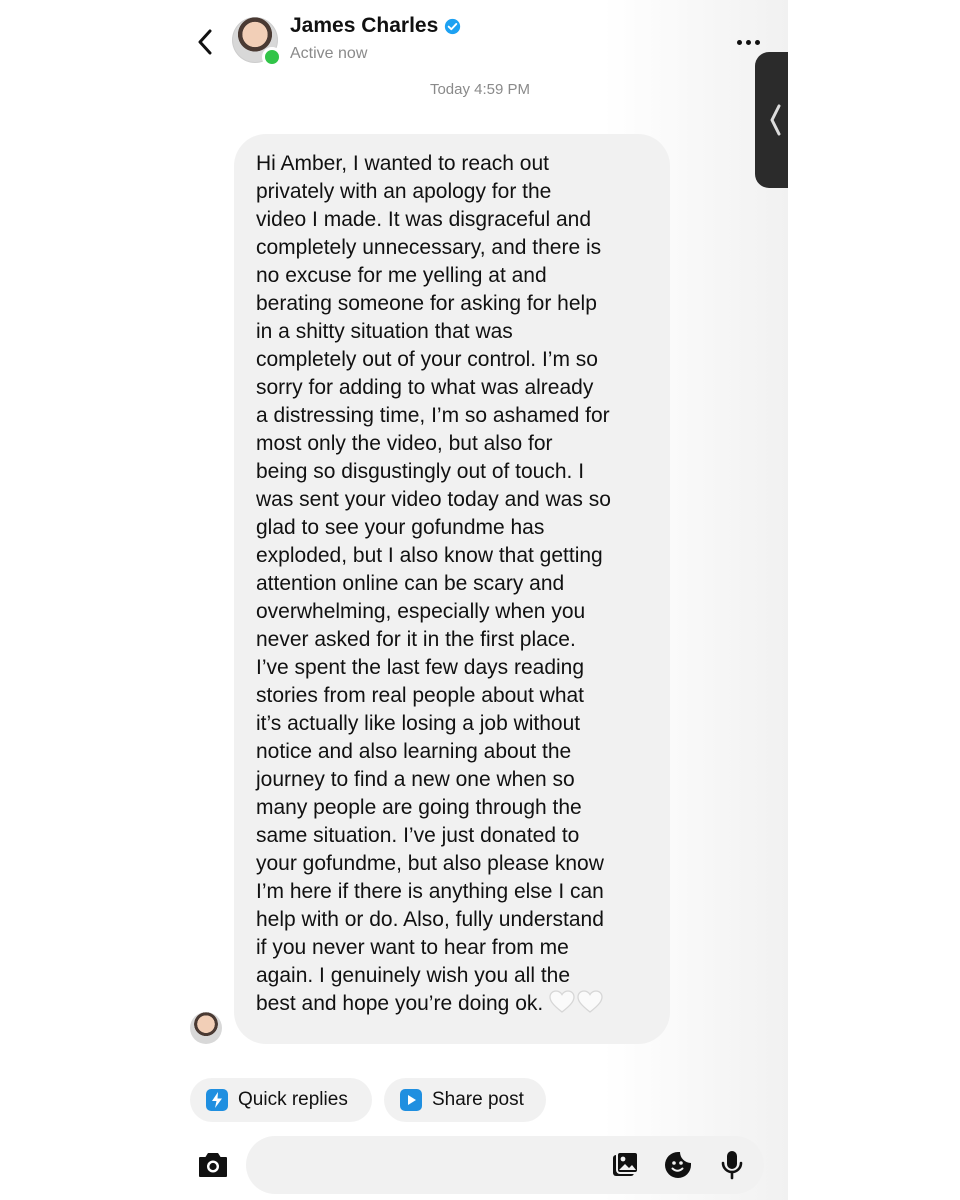 The height and width of the screenshot is (1200, 960). Describe the element at coordinates (478, 1099) in the screenshot. I see `share-post-label: Share post` at that location.